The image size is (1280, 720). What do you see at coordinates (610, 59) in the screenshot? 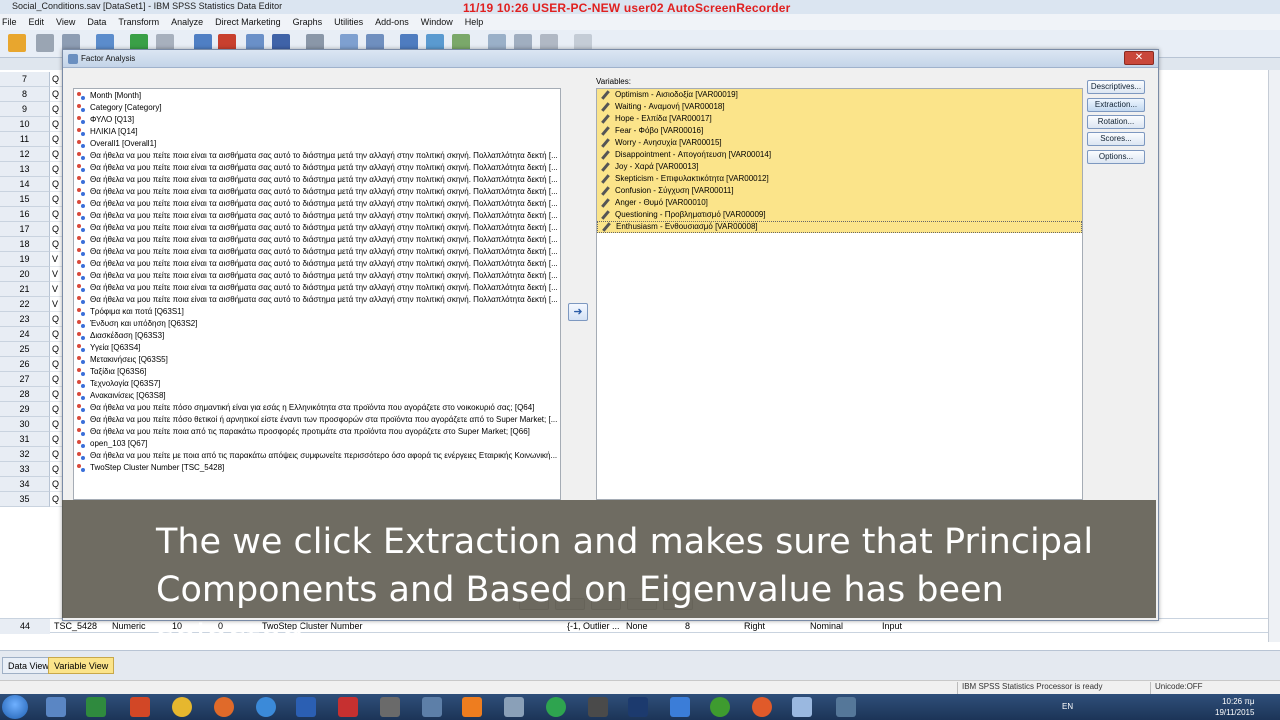
I see `dialog-title-bar: Factor Analysis ✕` at bounding box center [610, 59].